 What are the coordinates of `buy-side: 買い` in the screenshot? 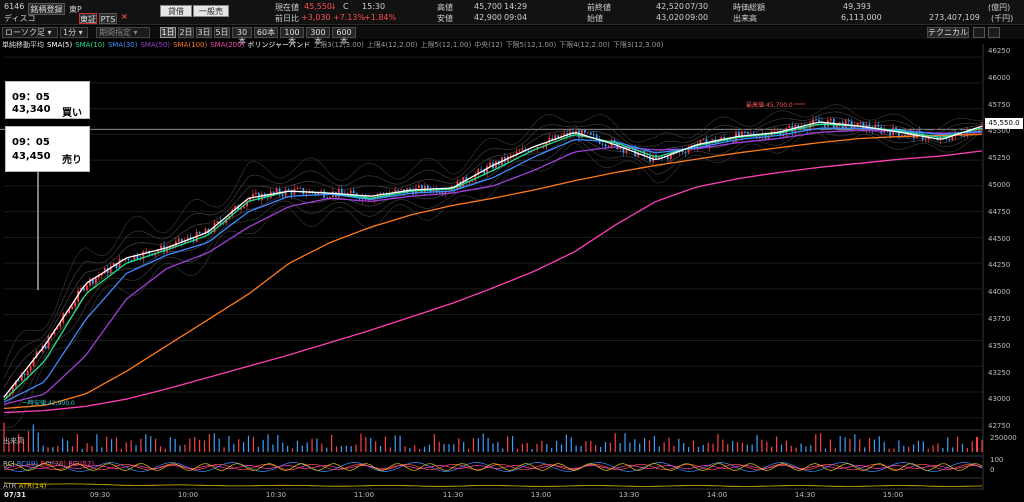 It's located at (72, 113).